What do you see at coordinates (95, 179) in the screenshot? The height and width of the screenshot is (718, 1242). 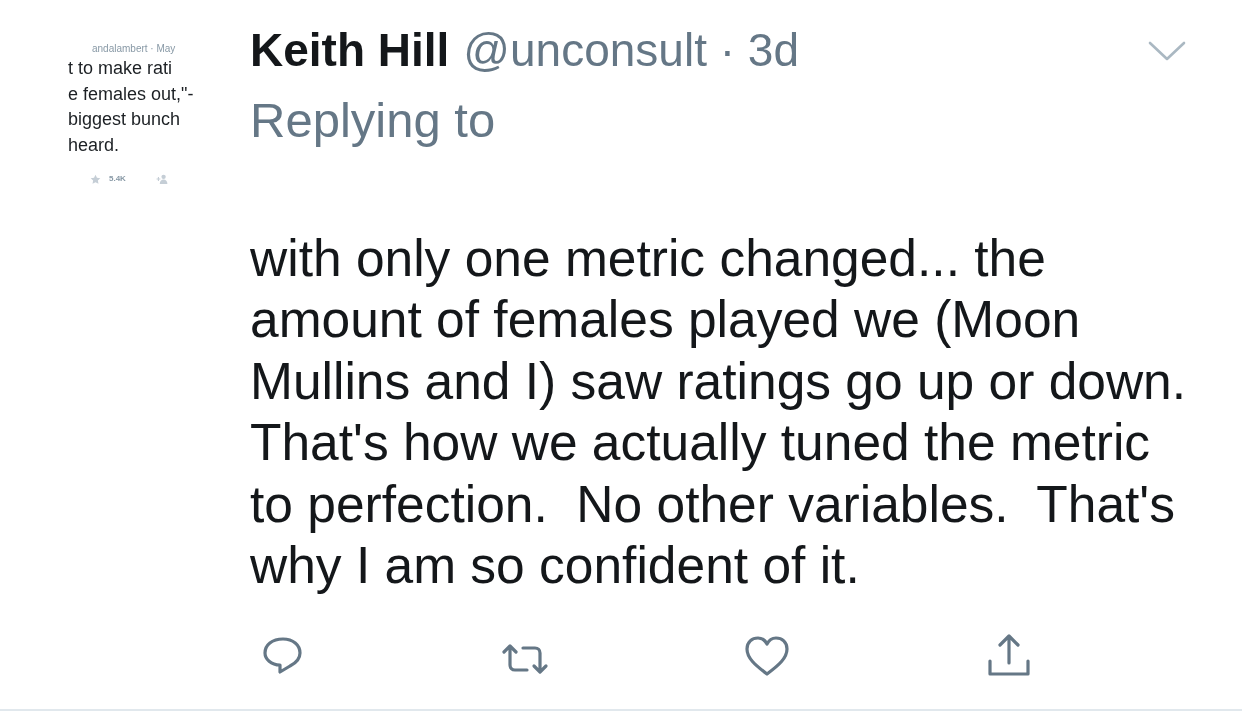 I see `star-icon` at bounding box center [95, 179].